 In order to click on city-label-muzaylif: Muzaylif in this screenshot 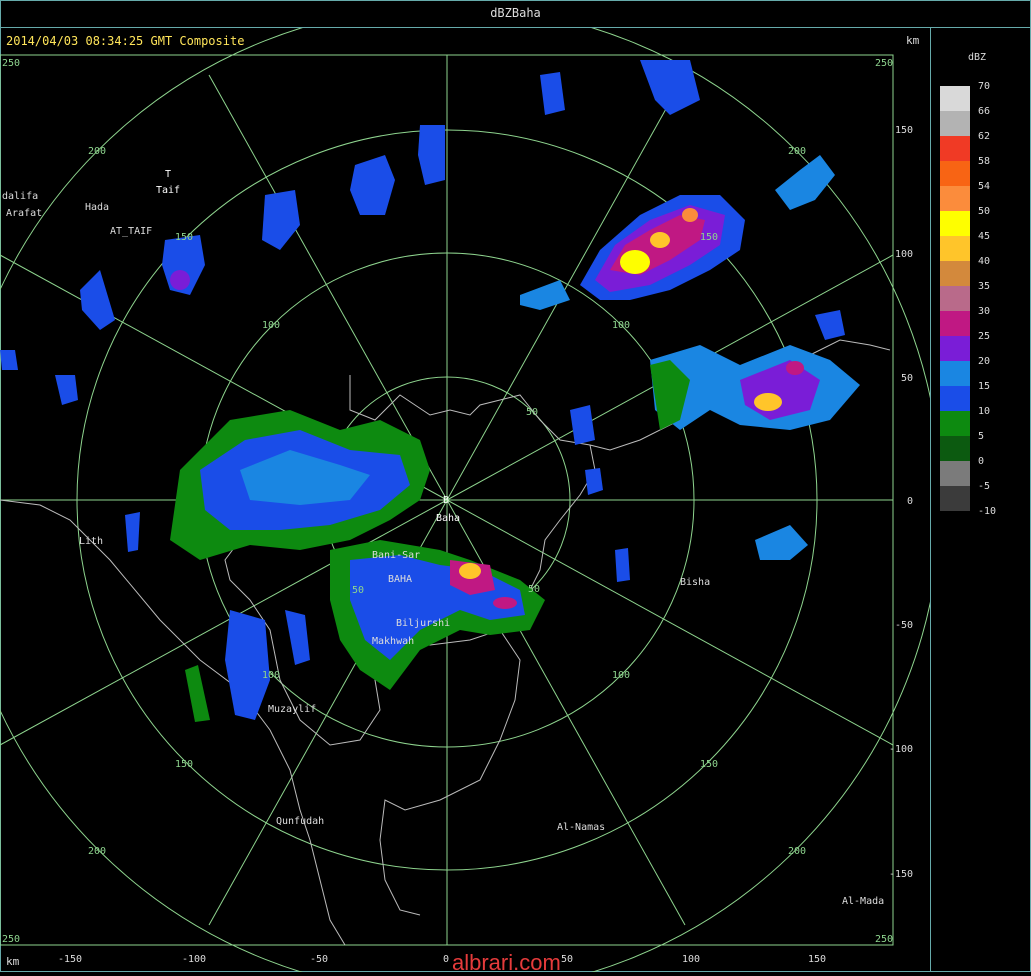, I will do `click(292, 709)`.